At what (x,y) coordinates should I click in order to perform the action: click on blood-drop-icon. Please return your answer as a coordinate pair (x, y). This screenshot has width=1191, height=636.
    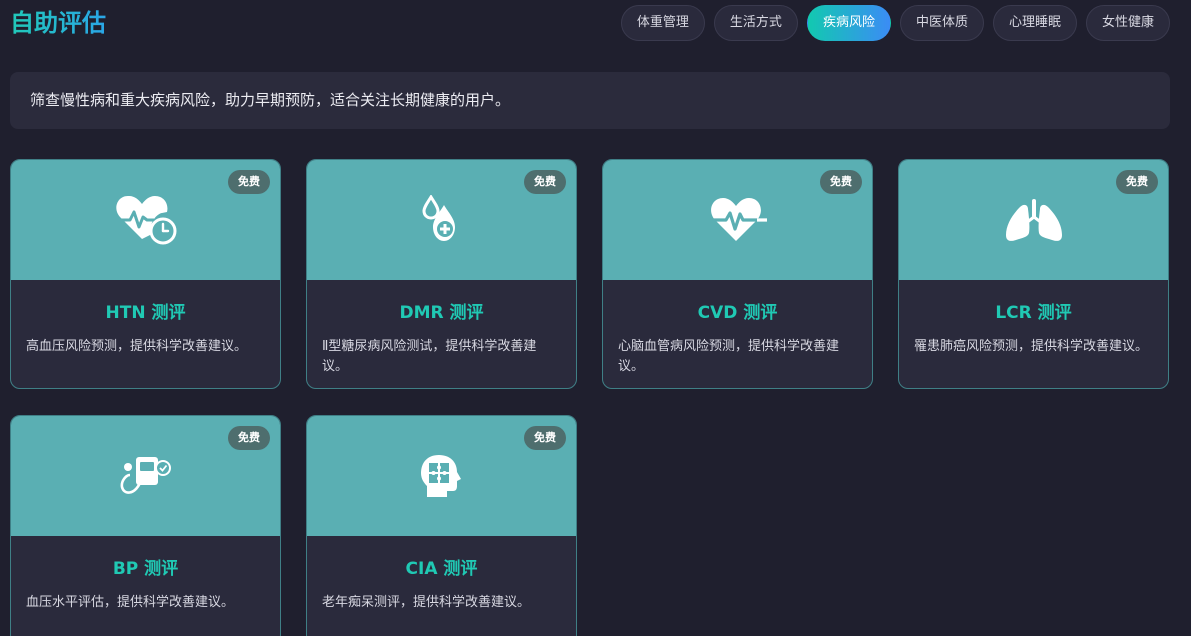
    Looking at the image, I should click on (441, 220).